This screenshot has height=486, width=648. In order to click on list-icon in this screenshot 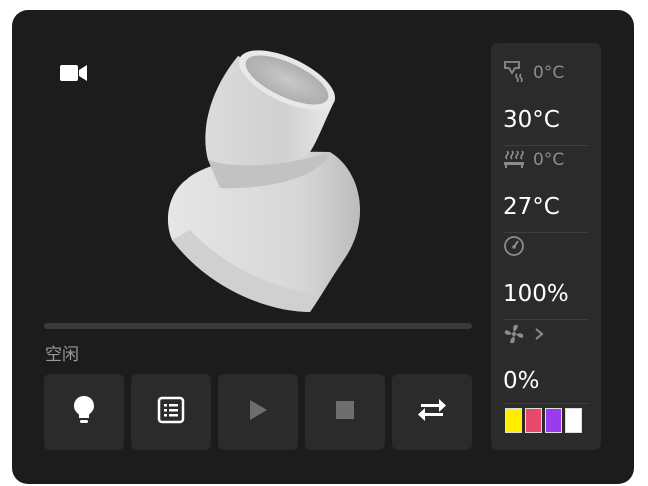, I will do `click(171, 412)`.